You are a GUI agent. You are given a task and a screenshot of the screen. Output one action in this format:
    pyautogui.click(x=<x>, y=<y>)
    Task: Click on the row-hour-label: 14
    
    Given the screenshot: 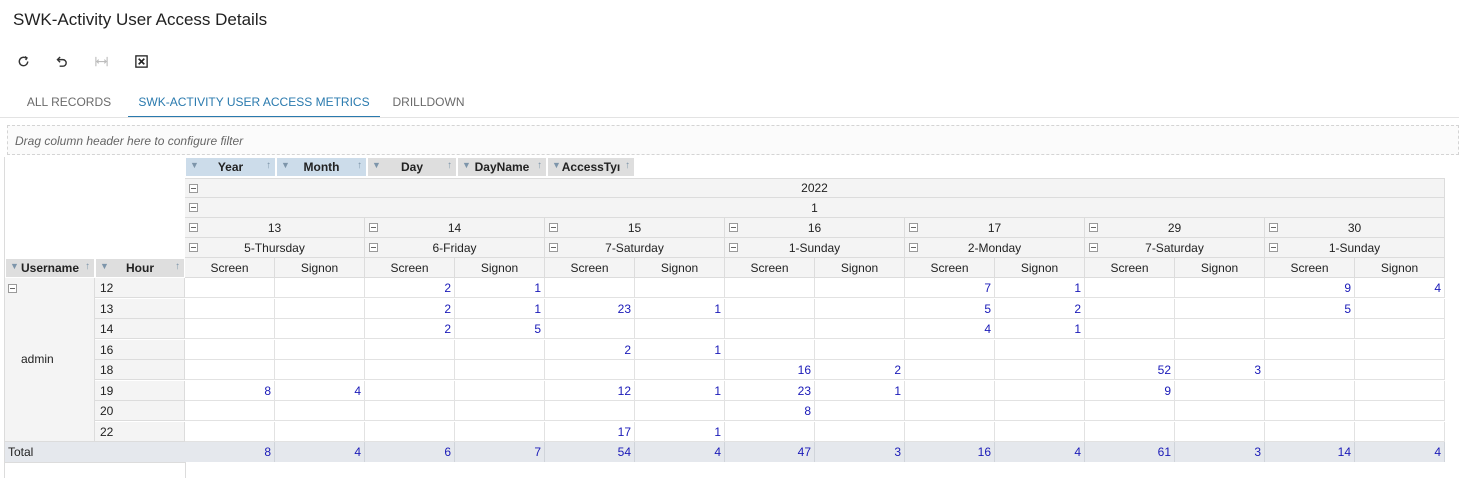 What is the action you would take?
    pyautogui.click(x=140, y=329)
    